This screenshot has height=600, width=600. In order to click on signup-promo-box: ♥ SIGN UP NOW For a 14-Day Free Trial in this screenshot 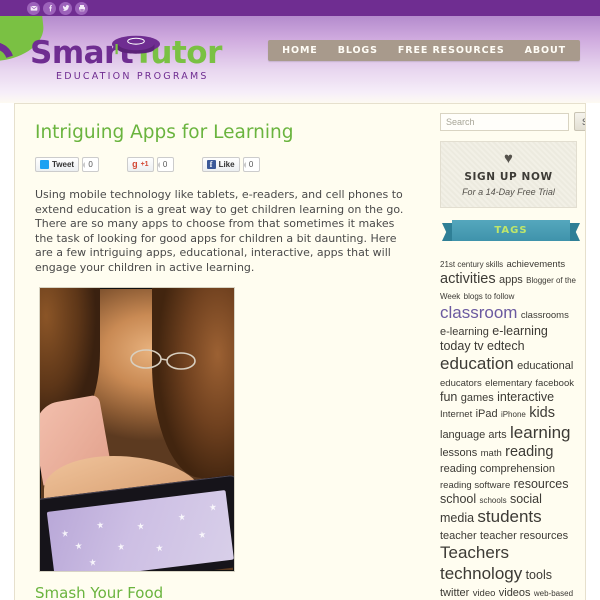, I will do `click(508, 174)`.